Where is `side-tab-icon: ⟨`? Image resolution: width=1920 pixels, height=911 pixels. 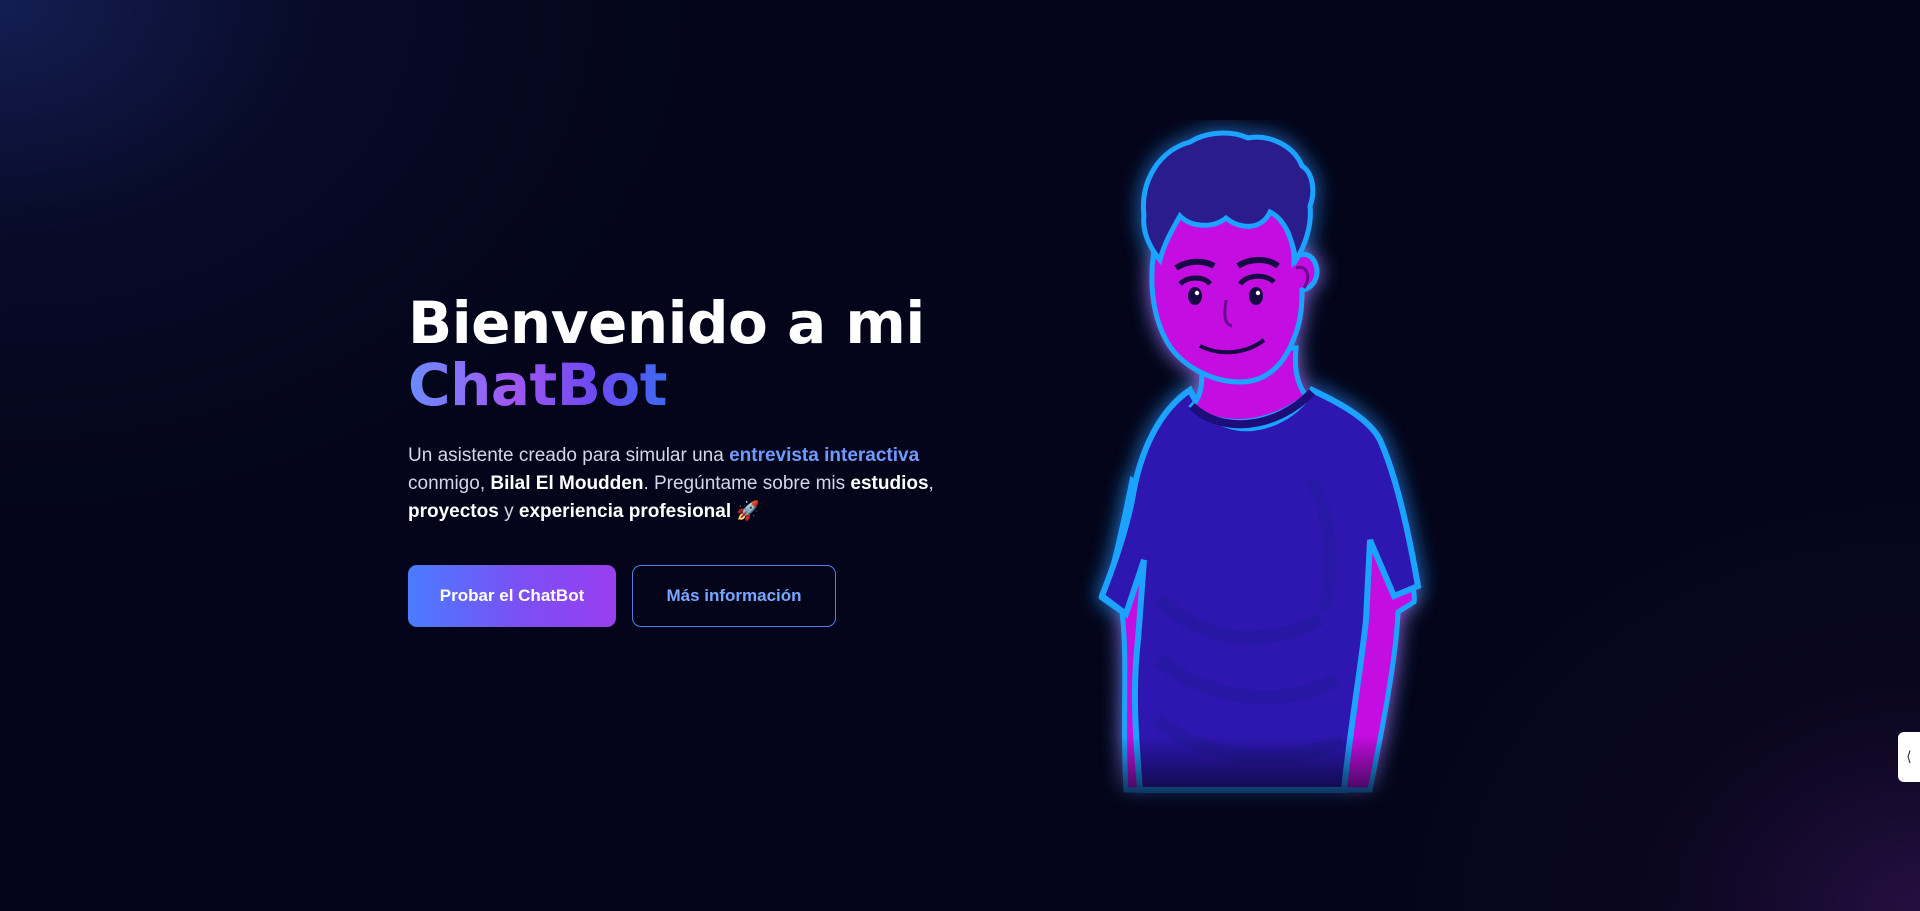 side-tab-icon: ⟨ is located at coordinates (1909, 757).